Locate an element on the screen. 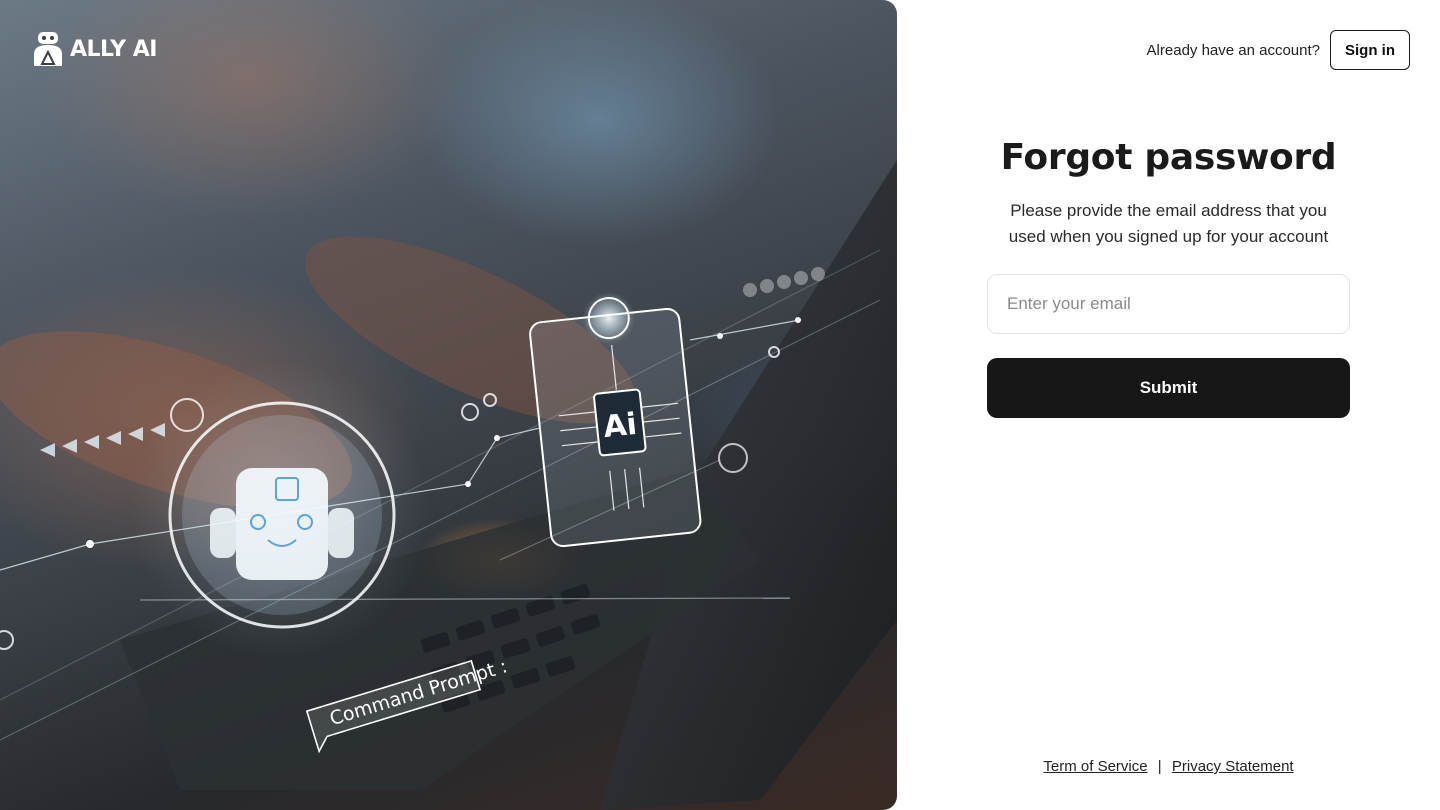 This screenshot has height=810, width=1440. page-title: Forgot password is located at coordinates (1168, 157).